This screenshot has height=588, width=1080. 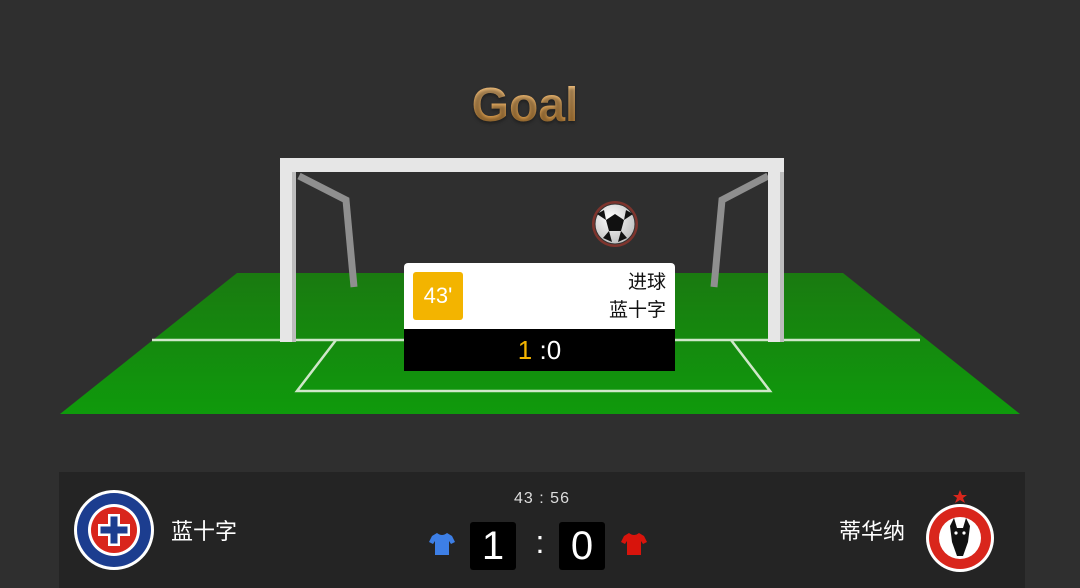 What do you see at coordinates (740, 230) in the screenshot?
I see `goal-back-right` at bounding box center [740, 230].